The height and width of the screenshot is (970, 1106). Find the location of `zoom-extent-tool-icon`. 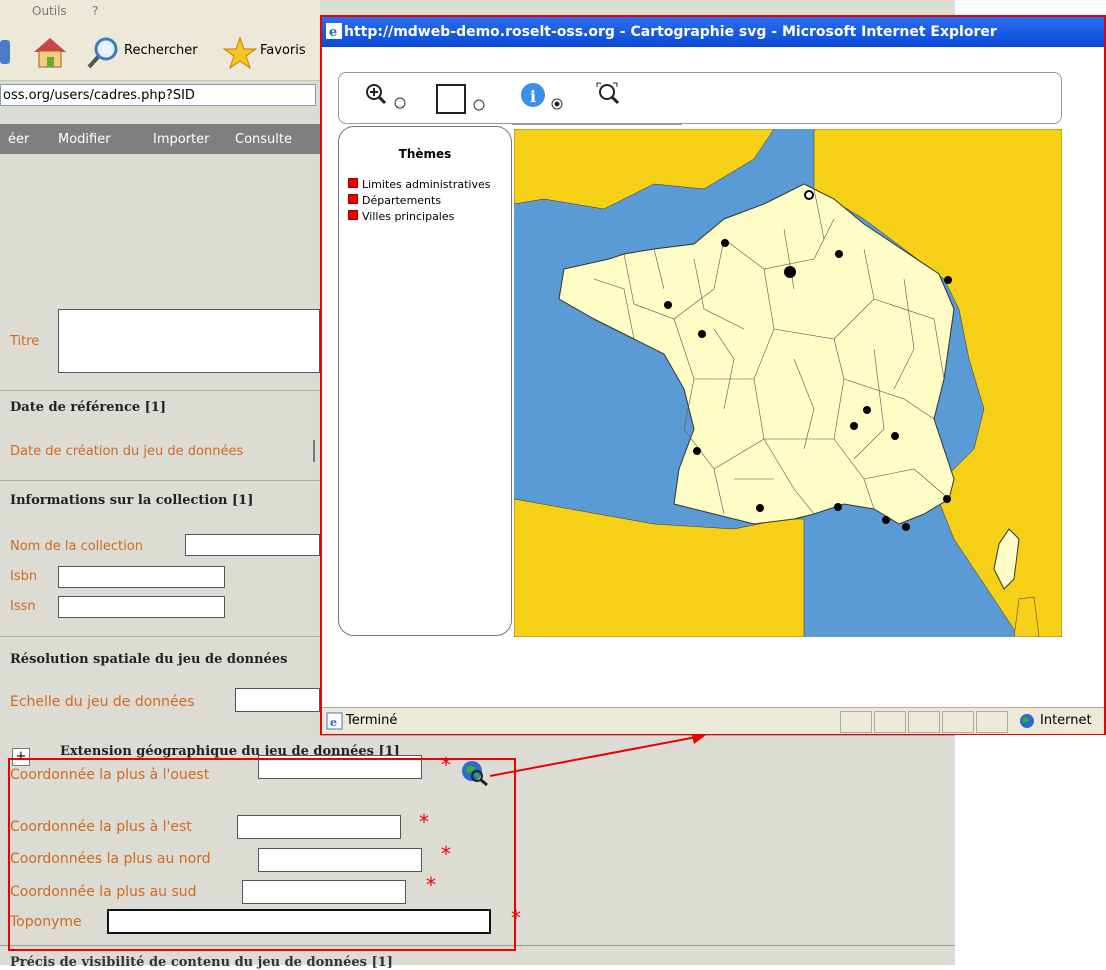

zoom-extent-tool-icon is located at coordinates (609, 95).